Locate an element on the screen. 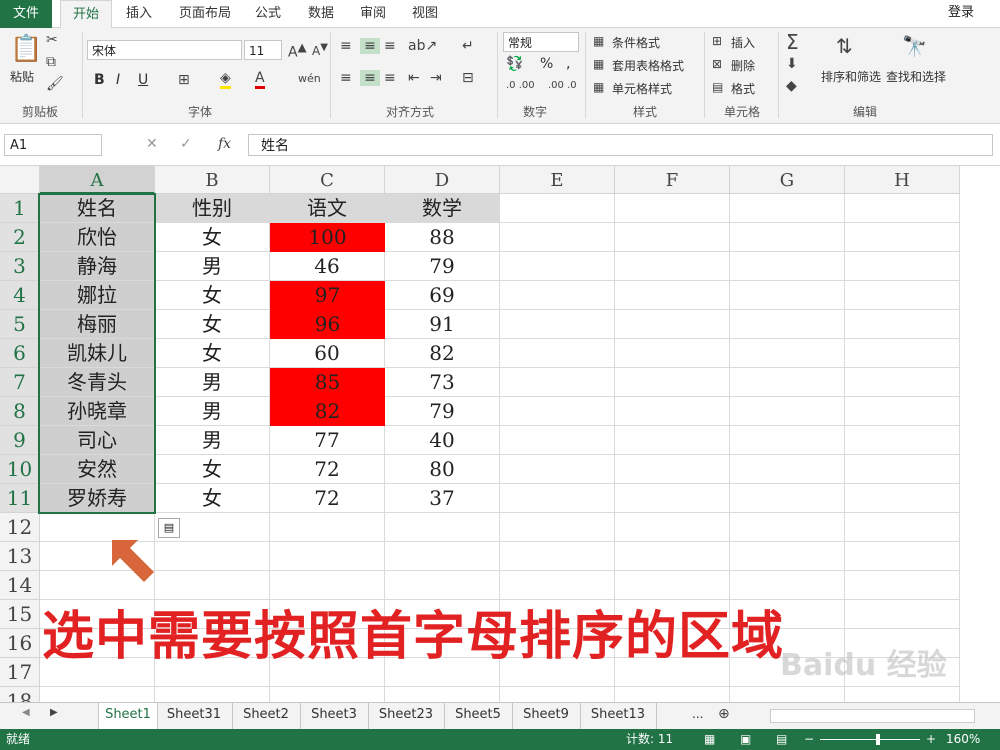  sort-filter-button: 排序和筛选 is located at coordinates (851, 76).